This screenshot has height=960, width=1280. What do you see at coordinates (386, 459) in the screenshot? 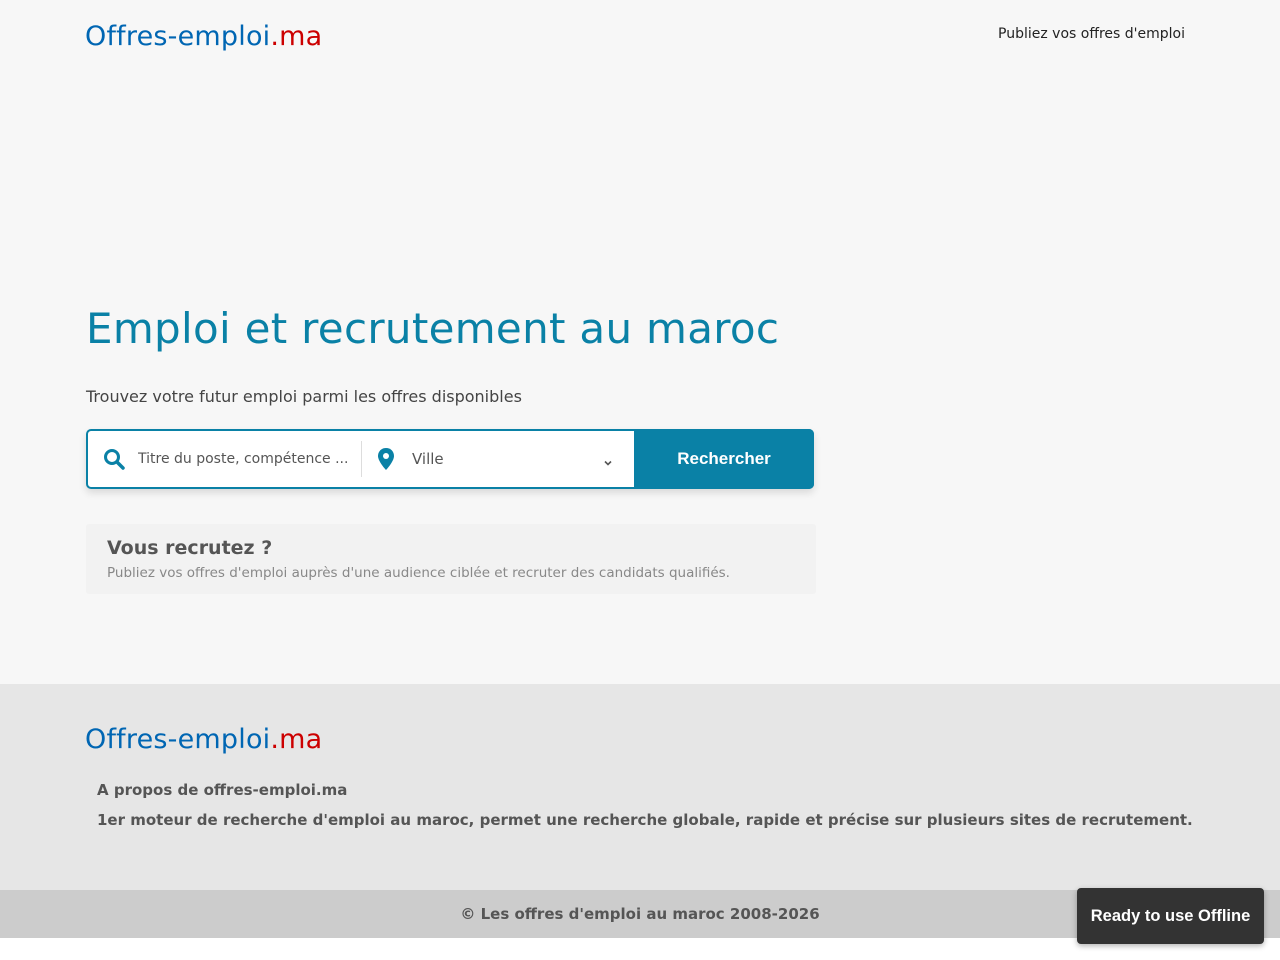
I see `map-pin-icon` at bounding box center [386, 459].